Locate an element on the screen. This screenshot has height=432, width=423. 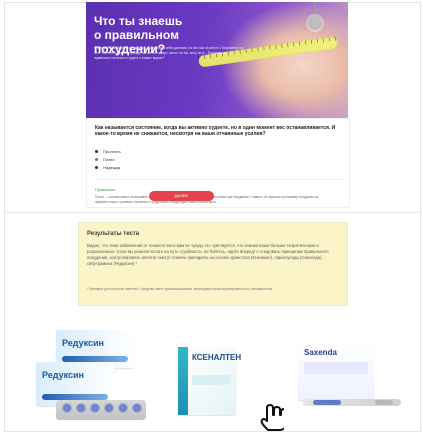
answer-divider is located at coordinates (219, 179).